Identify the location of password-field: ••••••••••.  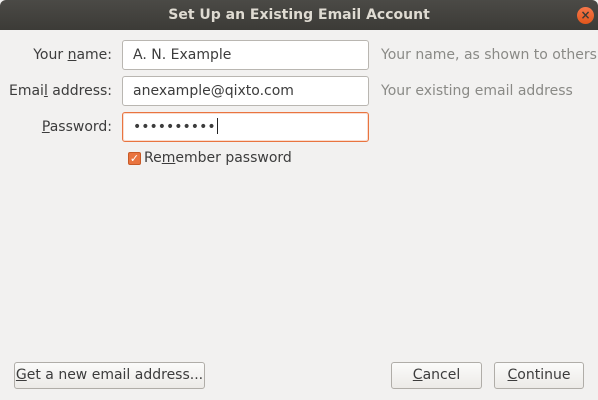
(245, 127).